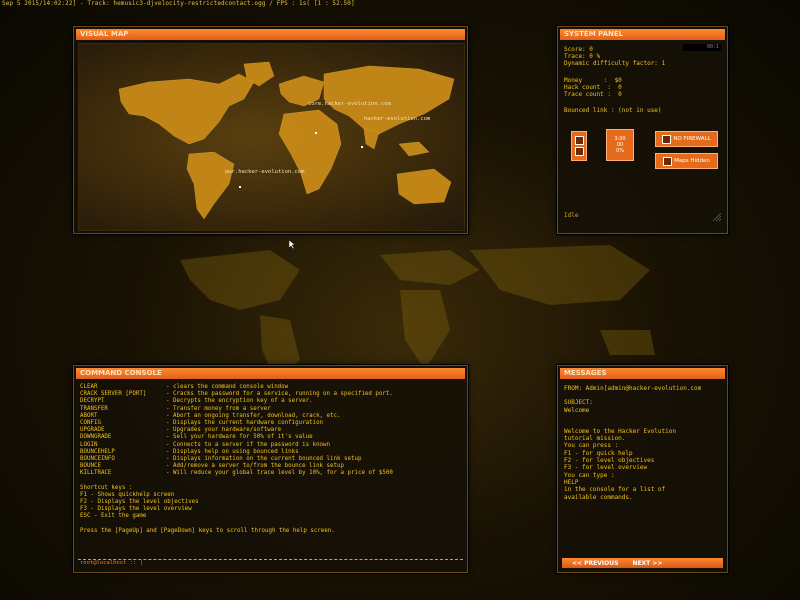 The height and width of the screenshot is (600, 800). I want to click on command-name: CLEAR, so click(89, 387).